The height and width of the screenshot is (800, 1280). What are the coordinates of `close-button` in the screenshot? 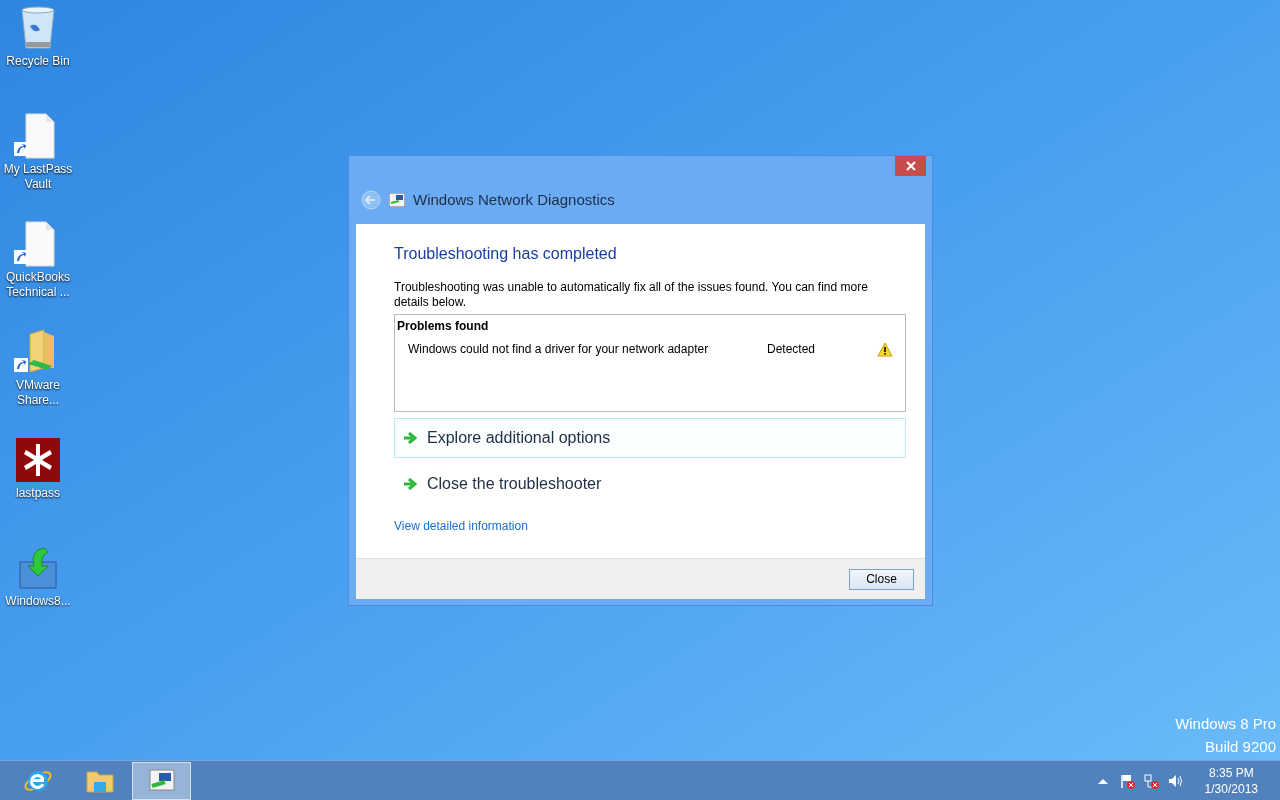 It's located at (910, 166).